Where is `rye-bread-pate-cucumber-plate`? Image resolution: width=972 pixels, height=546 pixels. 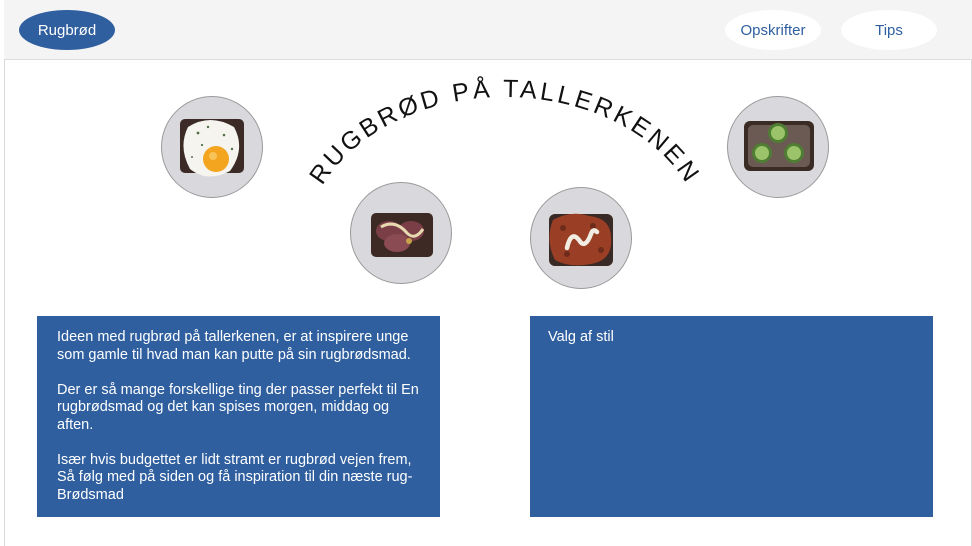
rye-bread-pate-cucumber-plate is located at coordinates (778, 147).